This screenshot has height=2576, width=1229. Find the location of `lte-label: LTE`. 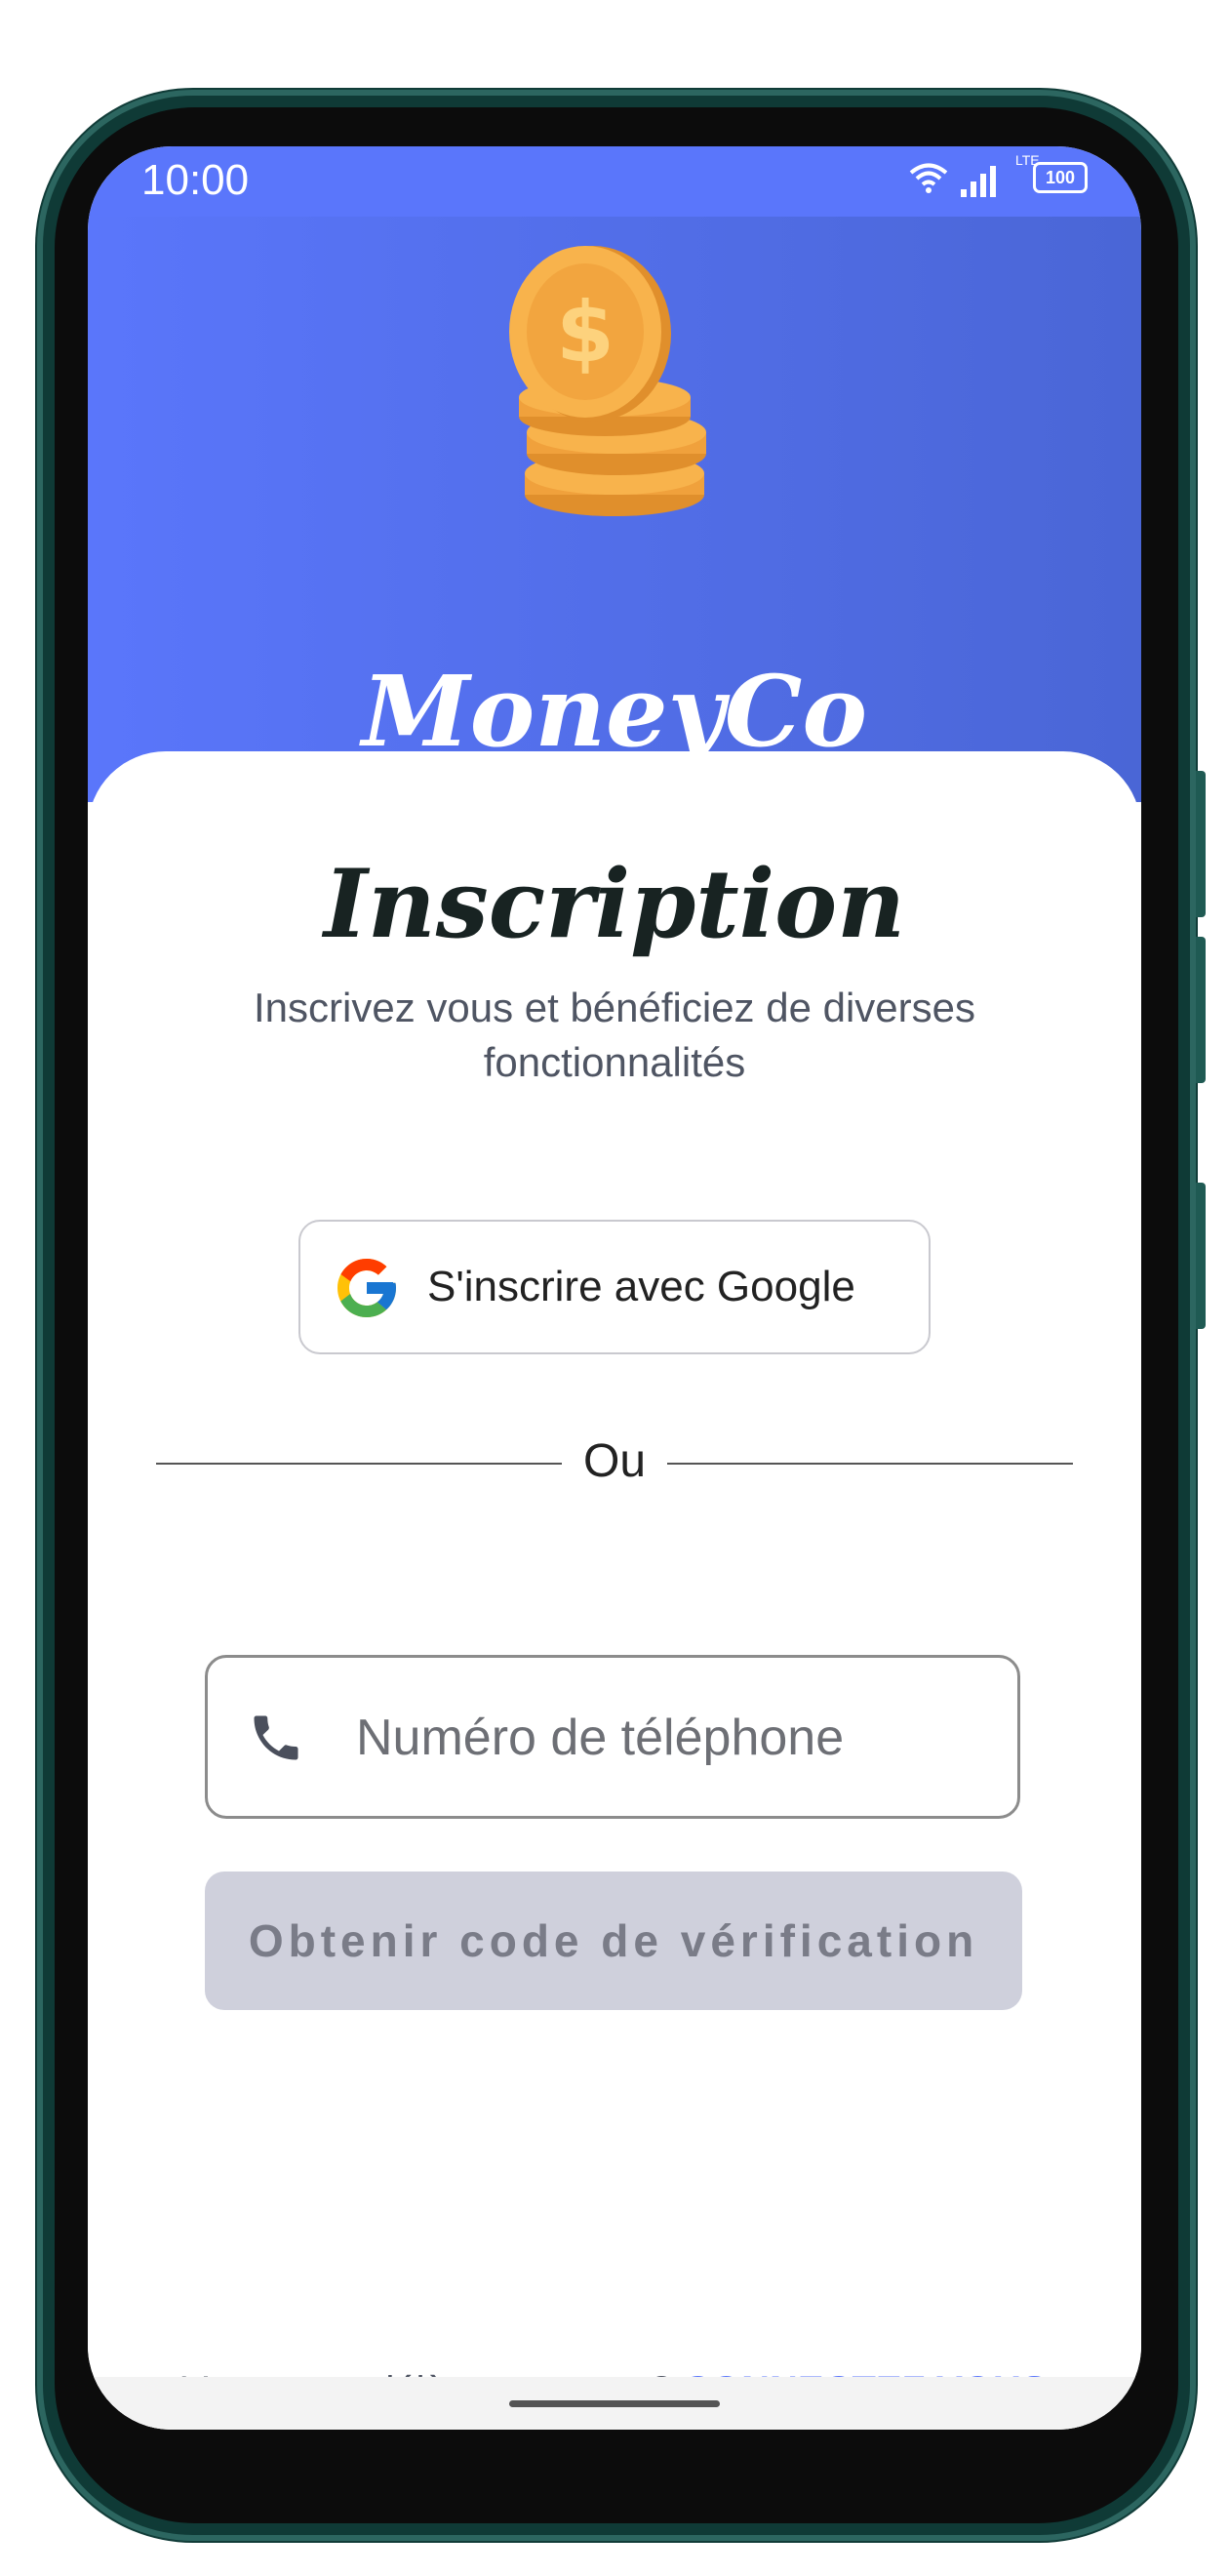

lte-label: LTE is located at coordinates (1027, 160).